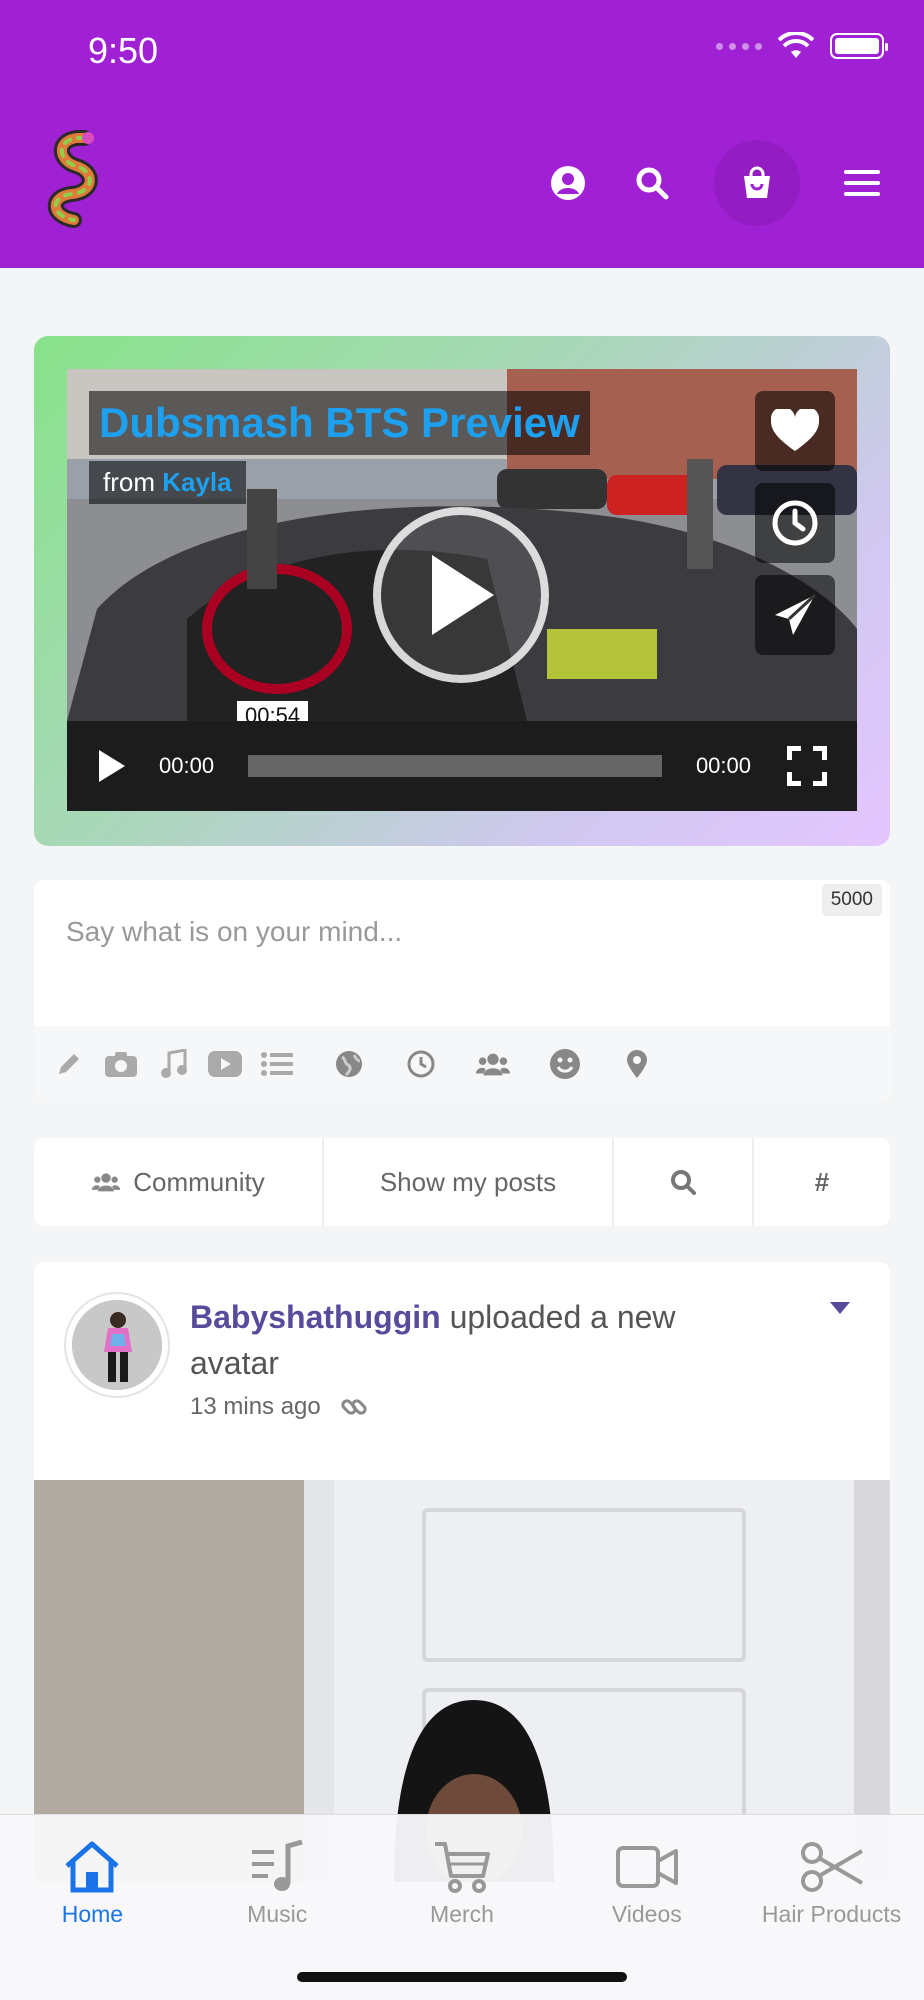  What do you see at coordinates (796, 45) in the screenshot?
I see `wifi-icon` at bounding box center [796, 45].